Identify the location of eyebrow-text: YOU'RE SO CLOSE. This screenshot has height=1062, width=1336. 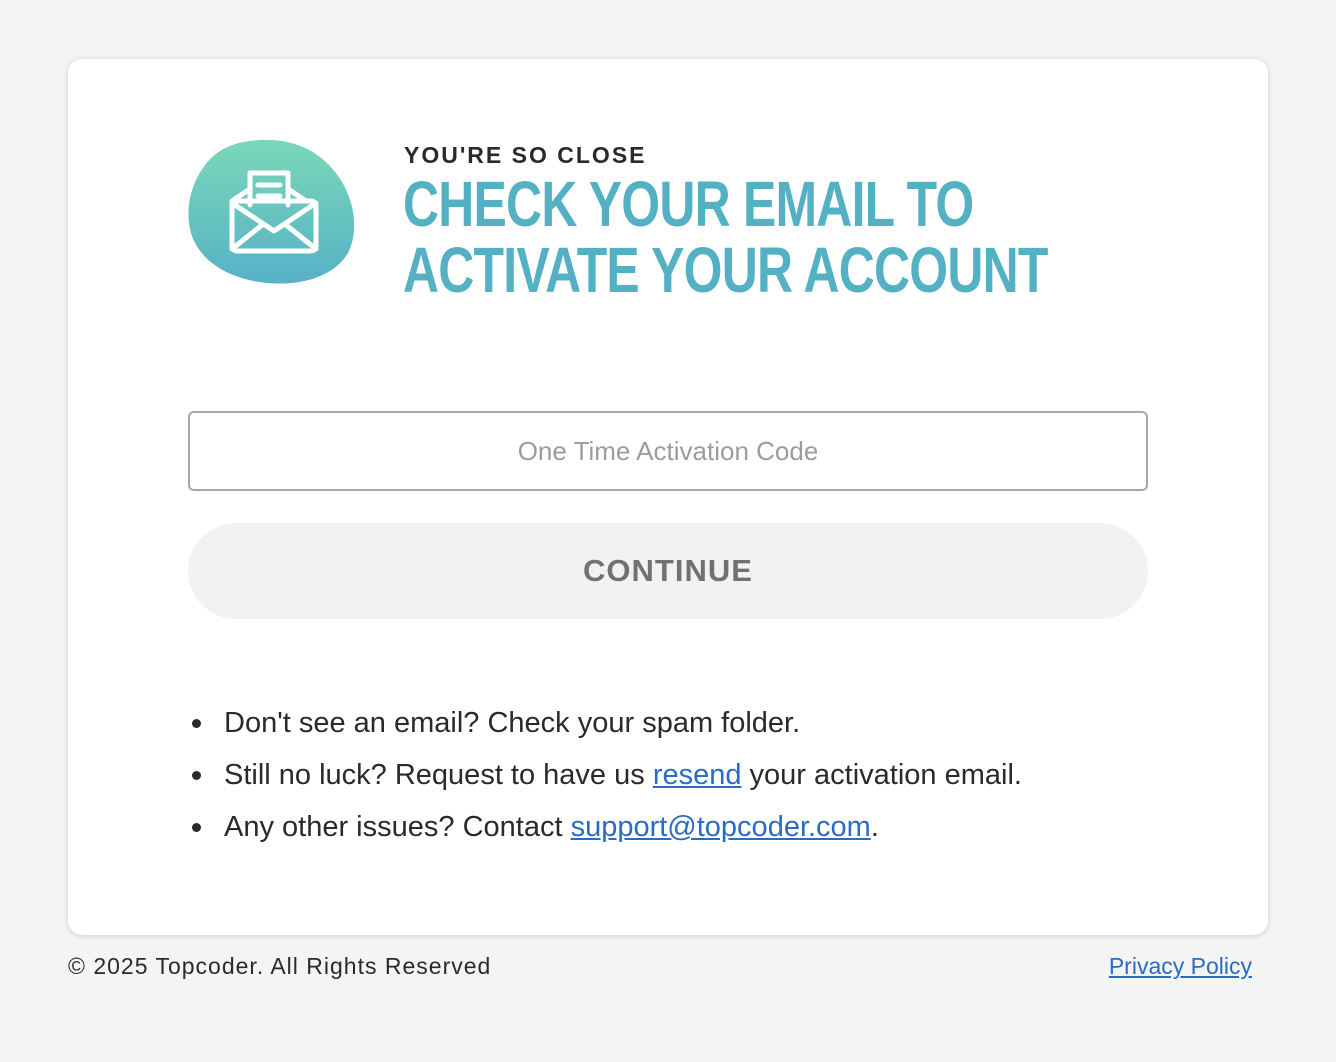
(525, 155).